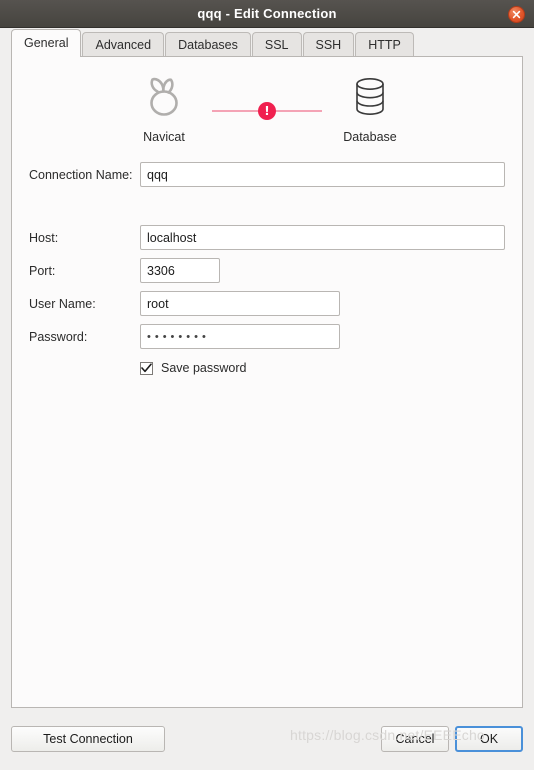  What do you see at coordinates (267, 368) in the screenshot?
I see `save-password-row: Save password` at bounding box center [267, 368].